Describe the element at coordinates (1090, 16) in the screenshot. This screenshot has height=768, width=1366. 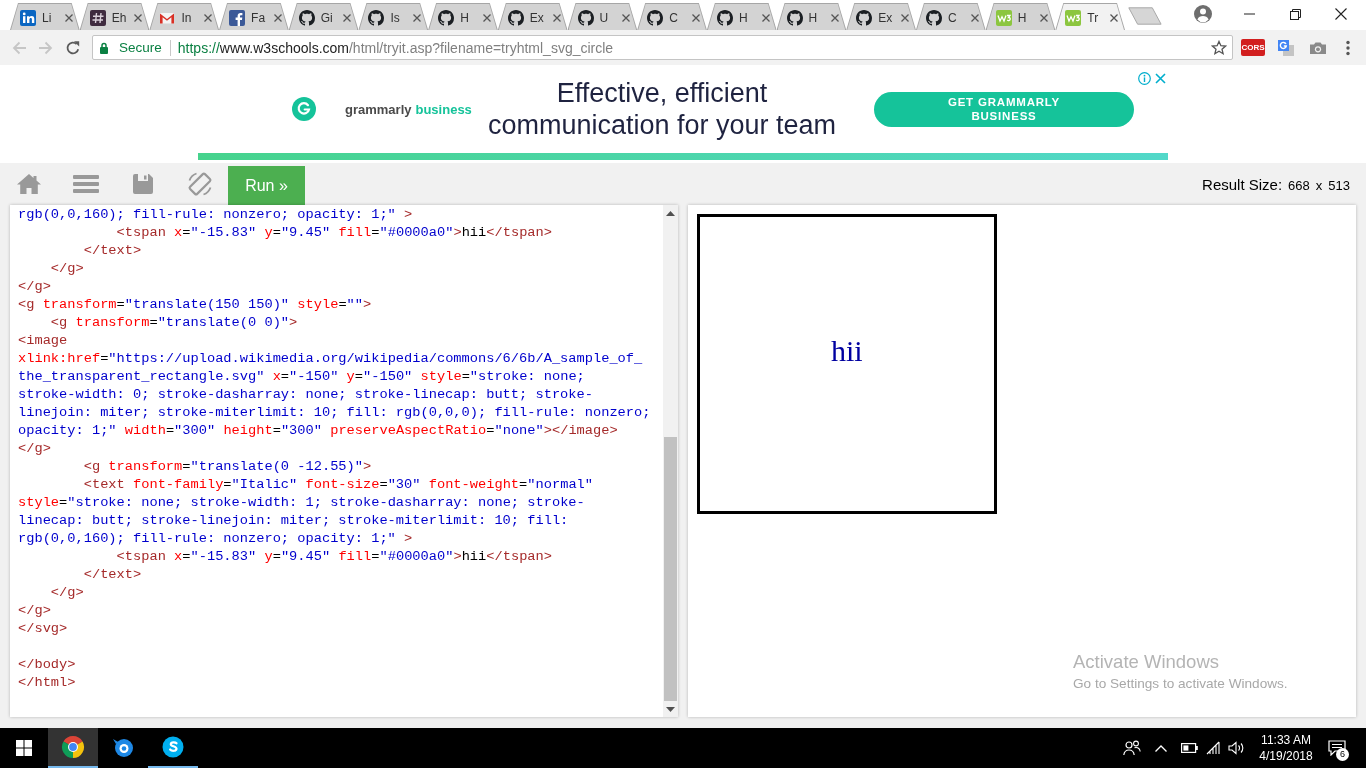
I see `browser-tab: Tr` at that location.